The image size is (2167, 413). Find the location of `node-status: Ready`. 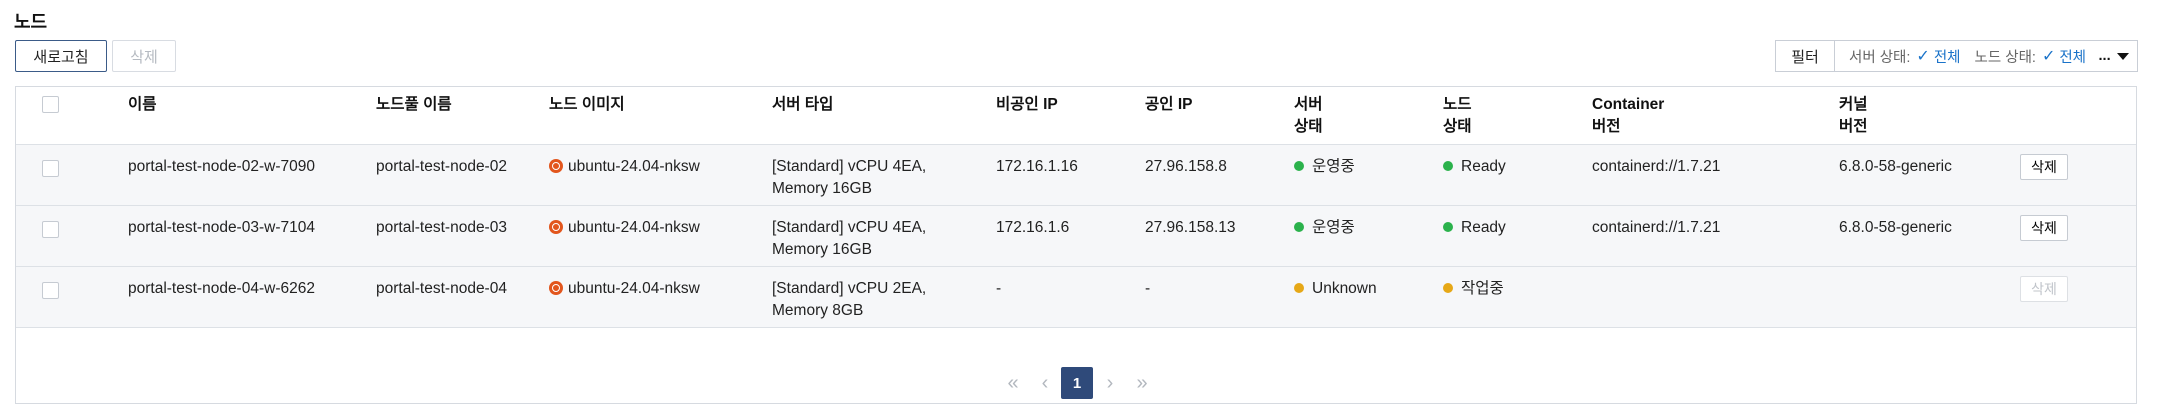

node-status: Ready is located at coordinates (1474, 167).